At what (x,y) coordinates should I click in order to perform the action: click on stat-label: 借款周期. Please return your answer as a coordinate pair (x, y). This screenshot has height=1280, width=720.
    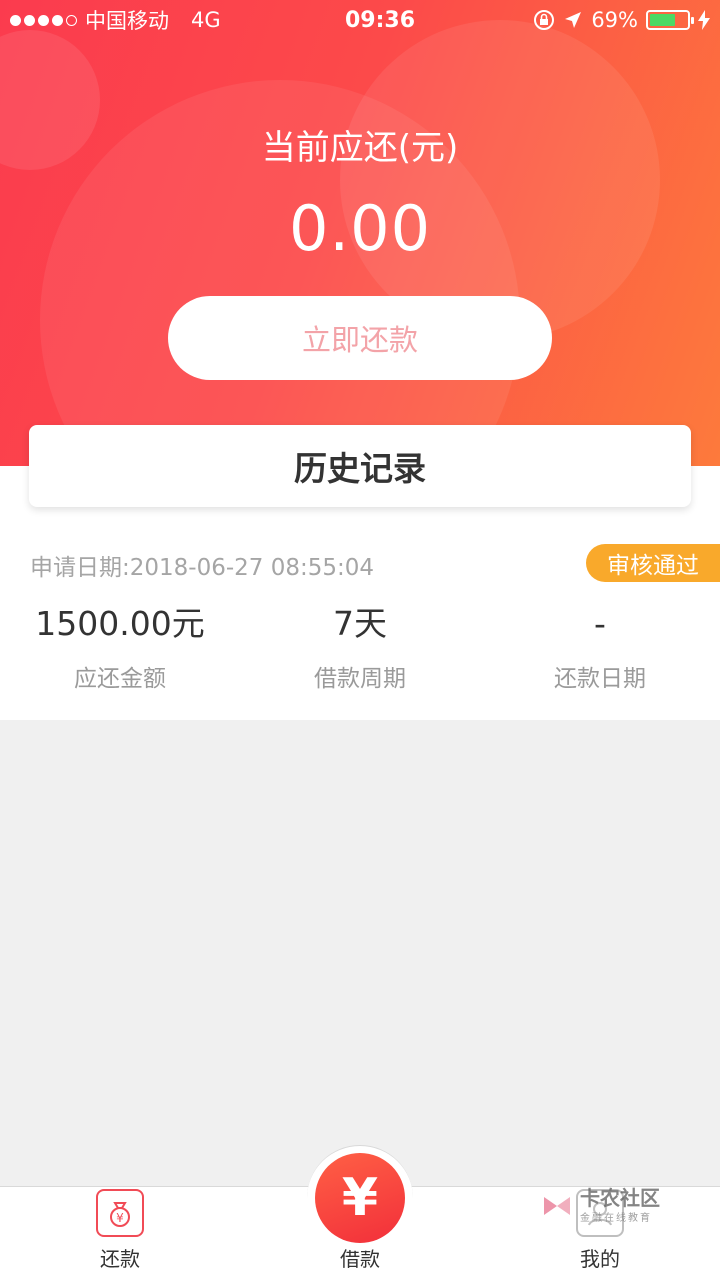
    Looking at the image, I should click on (360, 679).